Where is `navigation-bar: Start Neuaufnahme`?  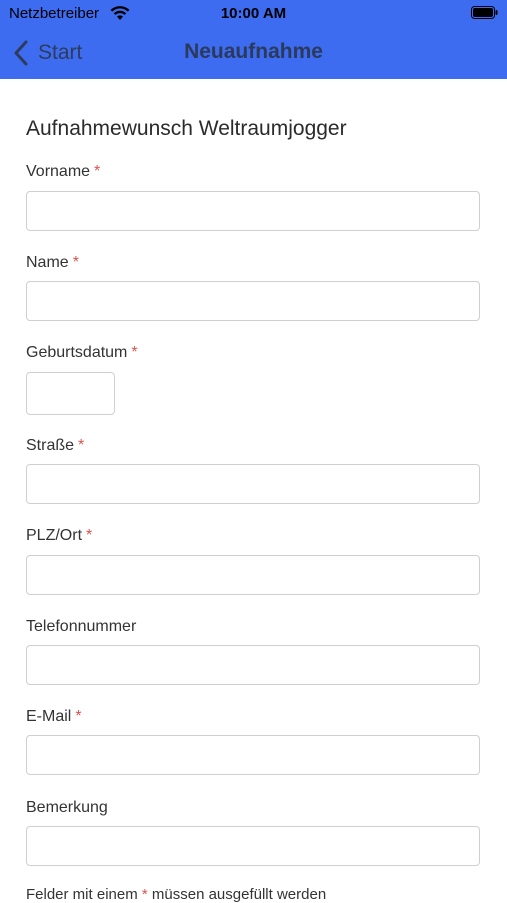 navigation-bar: Start Neuaufnahme is located at coordinates (253, 52).